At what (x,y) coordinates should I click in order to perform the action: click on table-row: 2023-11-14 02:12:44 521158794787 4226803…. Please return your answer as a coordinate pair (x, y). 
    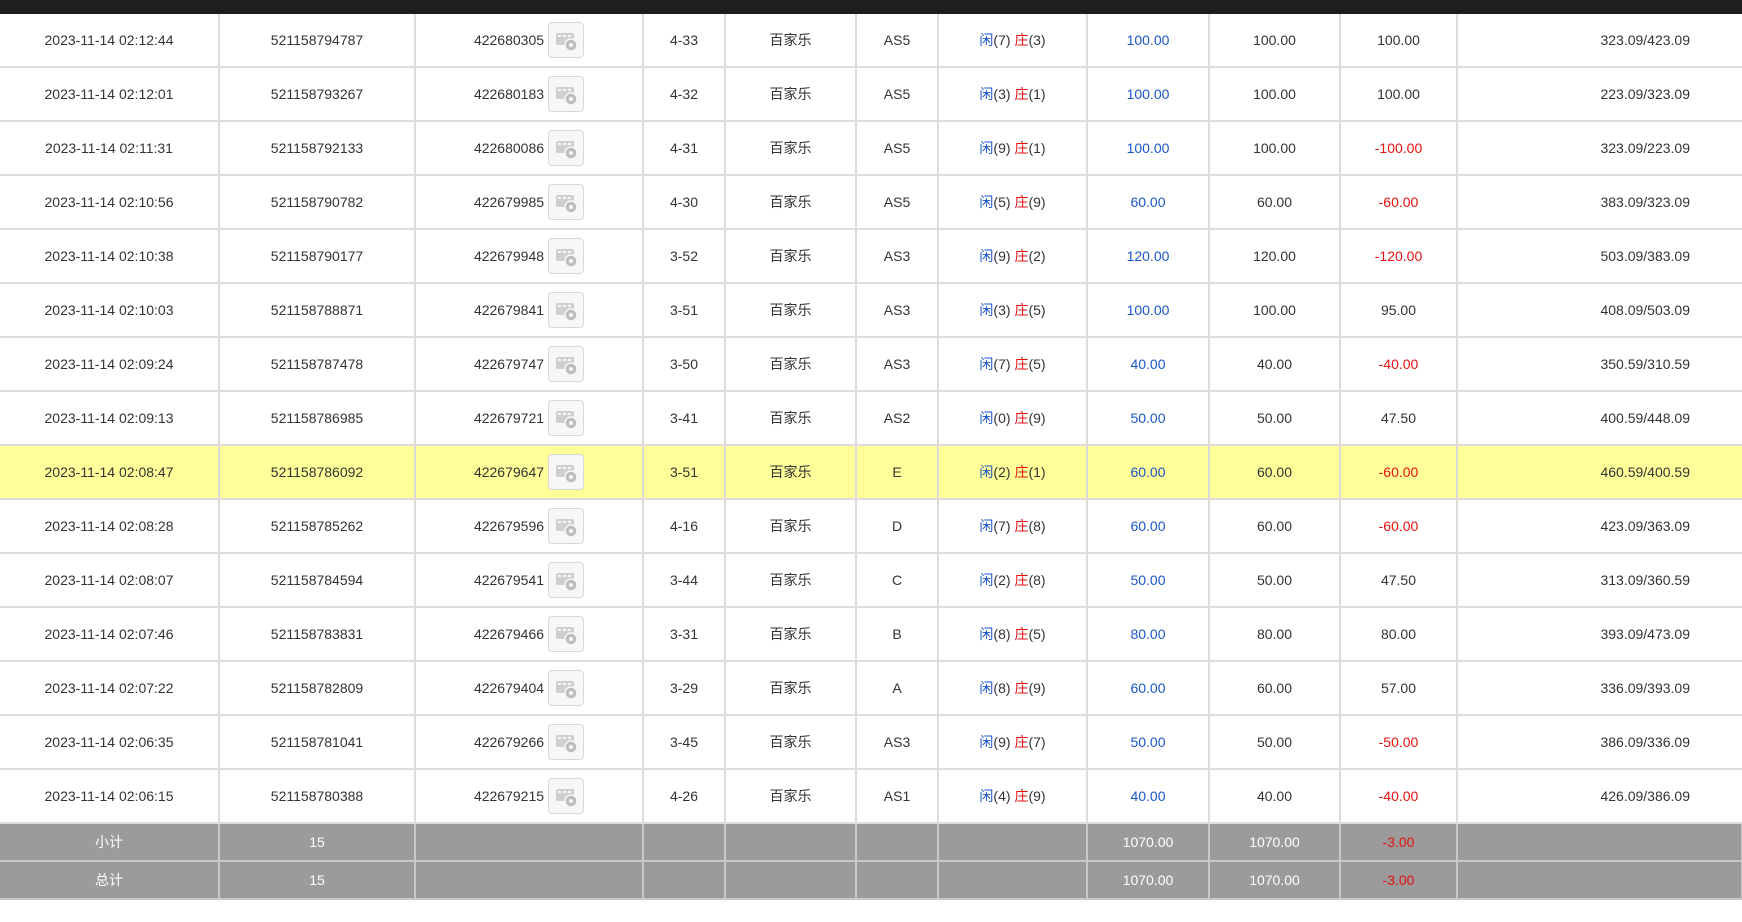
    Looking at the image, I should click on (871, 41).